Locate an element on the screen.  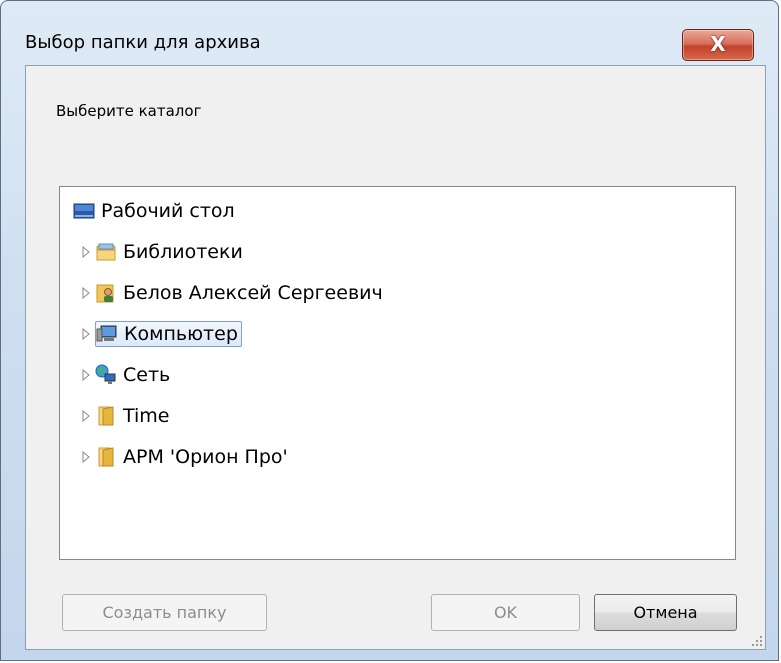
tree-item-label: Белов Алексей Сергеевич is located at coordinates (253, 293).